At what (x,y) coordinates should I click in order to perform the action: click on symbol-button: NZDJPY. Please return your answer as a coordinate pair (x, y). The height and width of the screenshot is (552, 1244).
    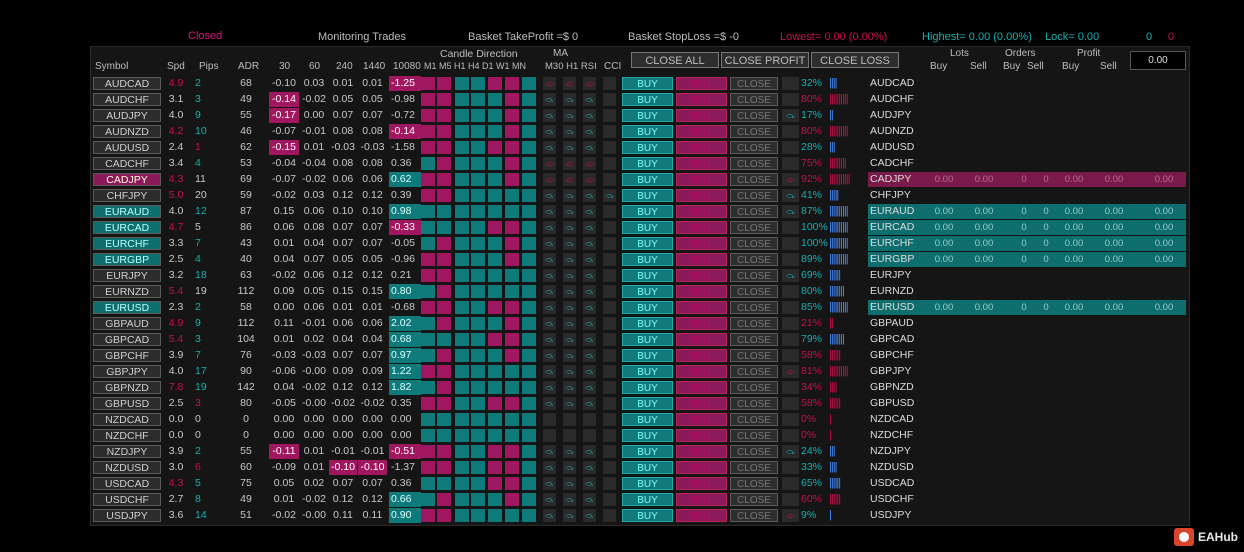
    Looking at the image, I should click on (127, 451).